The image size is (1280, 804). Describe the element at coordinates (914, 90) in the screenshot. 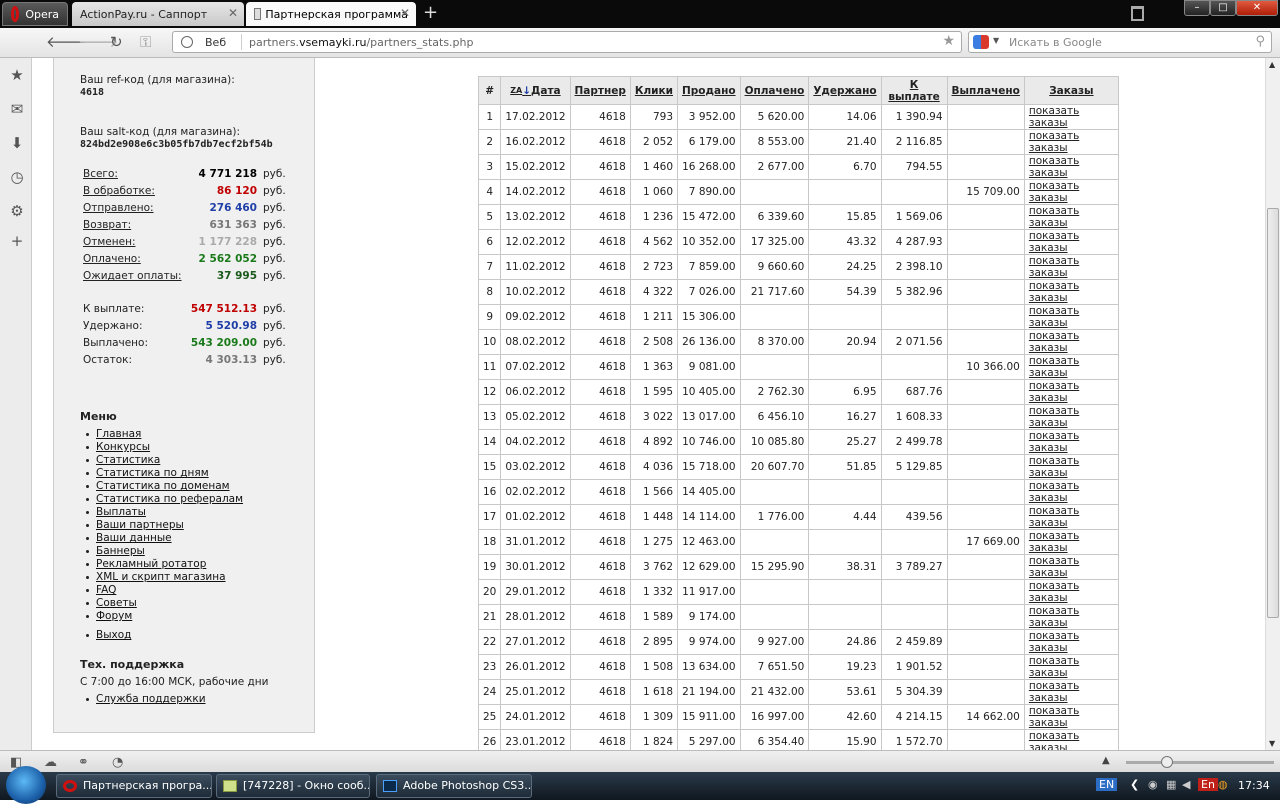

I see `column-header: К выплате` at that location.